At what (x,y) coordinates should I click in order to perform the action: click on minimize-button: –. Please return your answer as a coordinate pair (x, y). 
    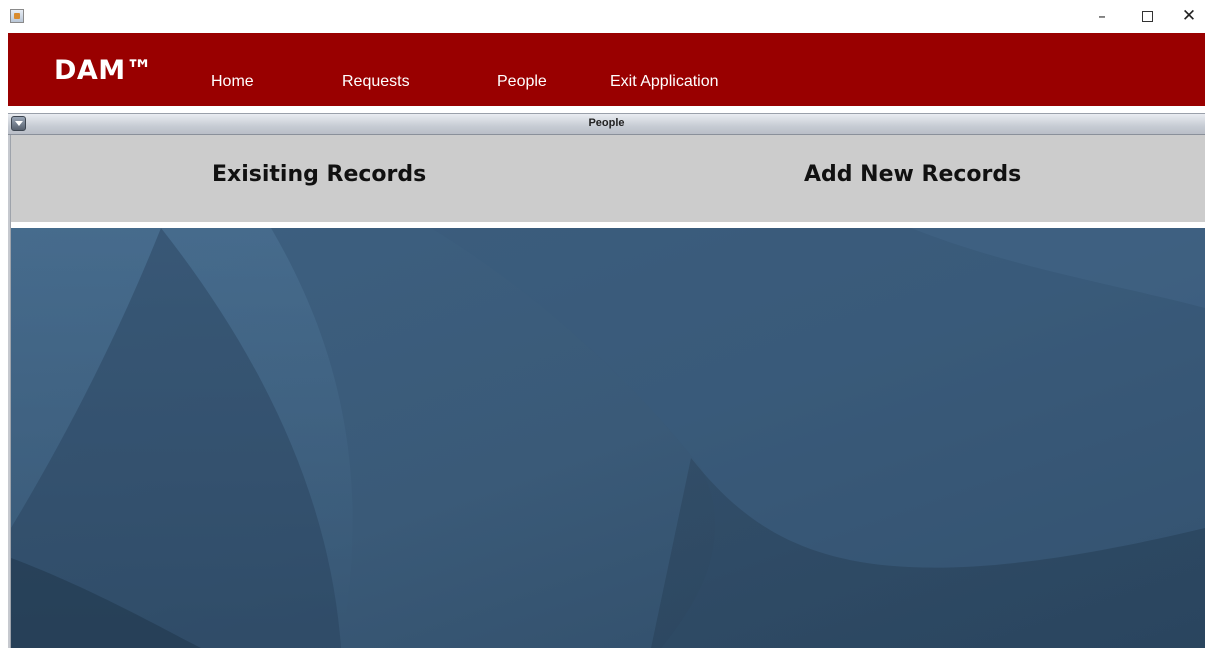
    Looking at the image, I should click on (1102, 16).